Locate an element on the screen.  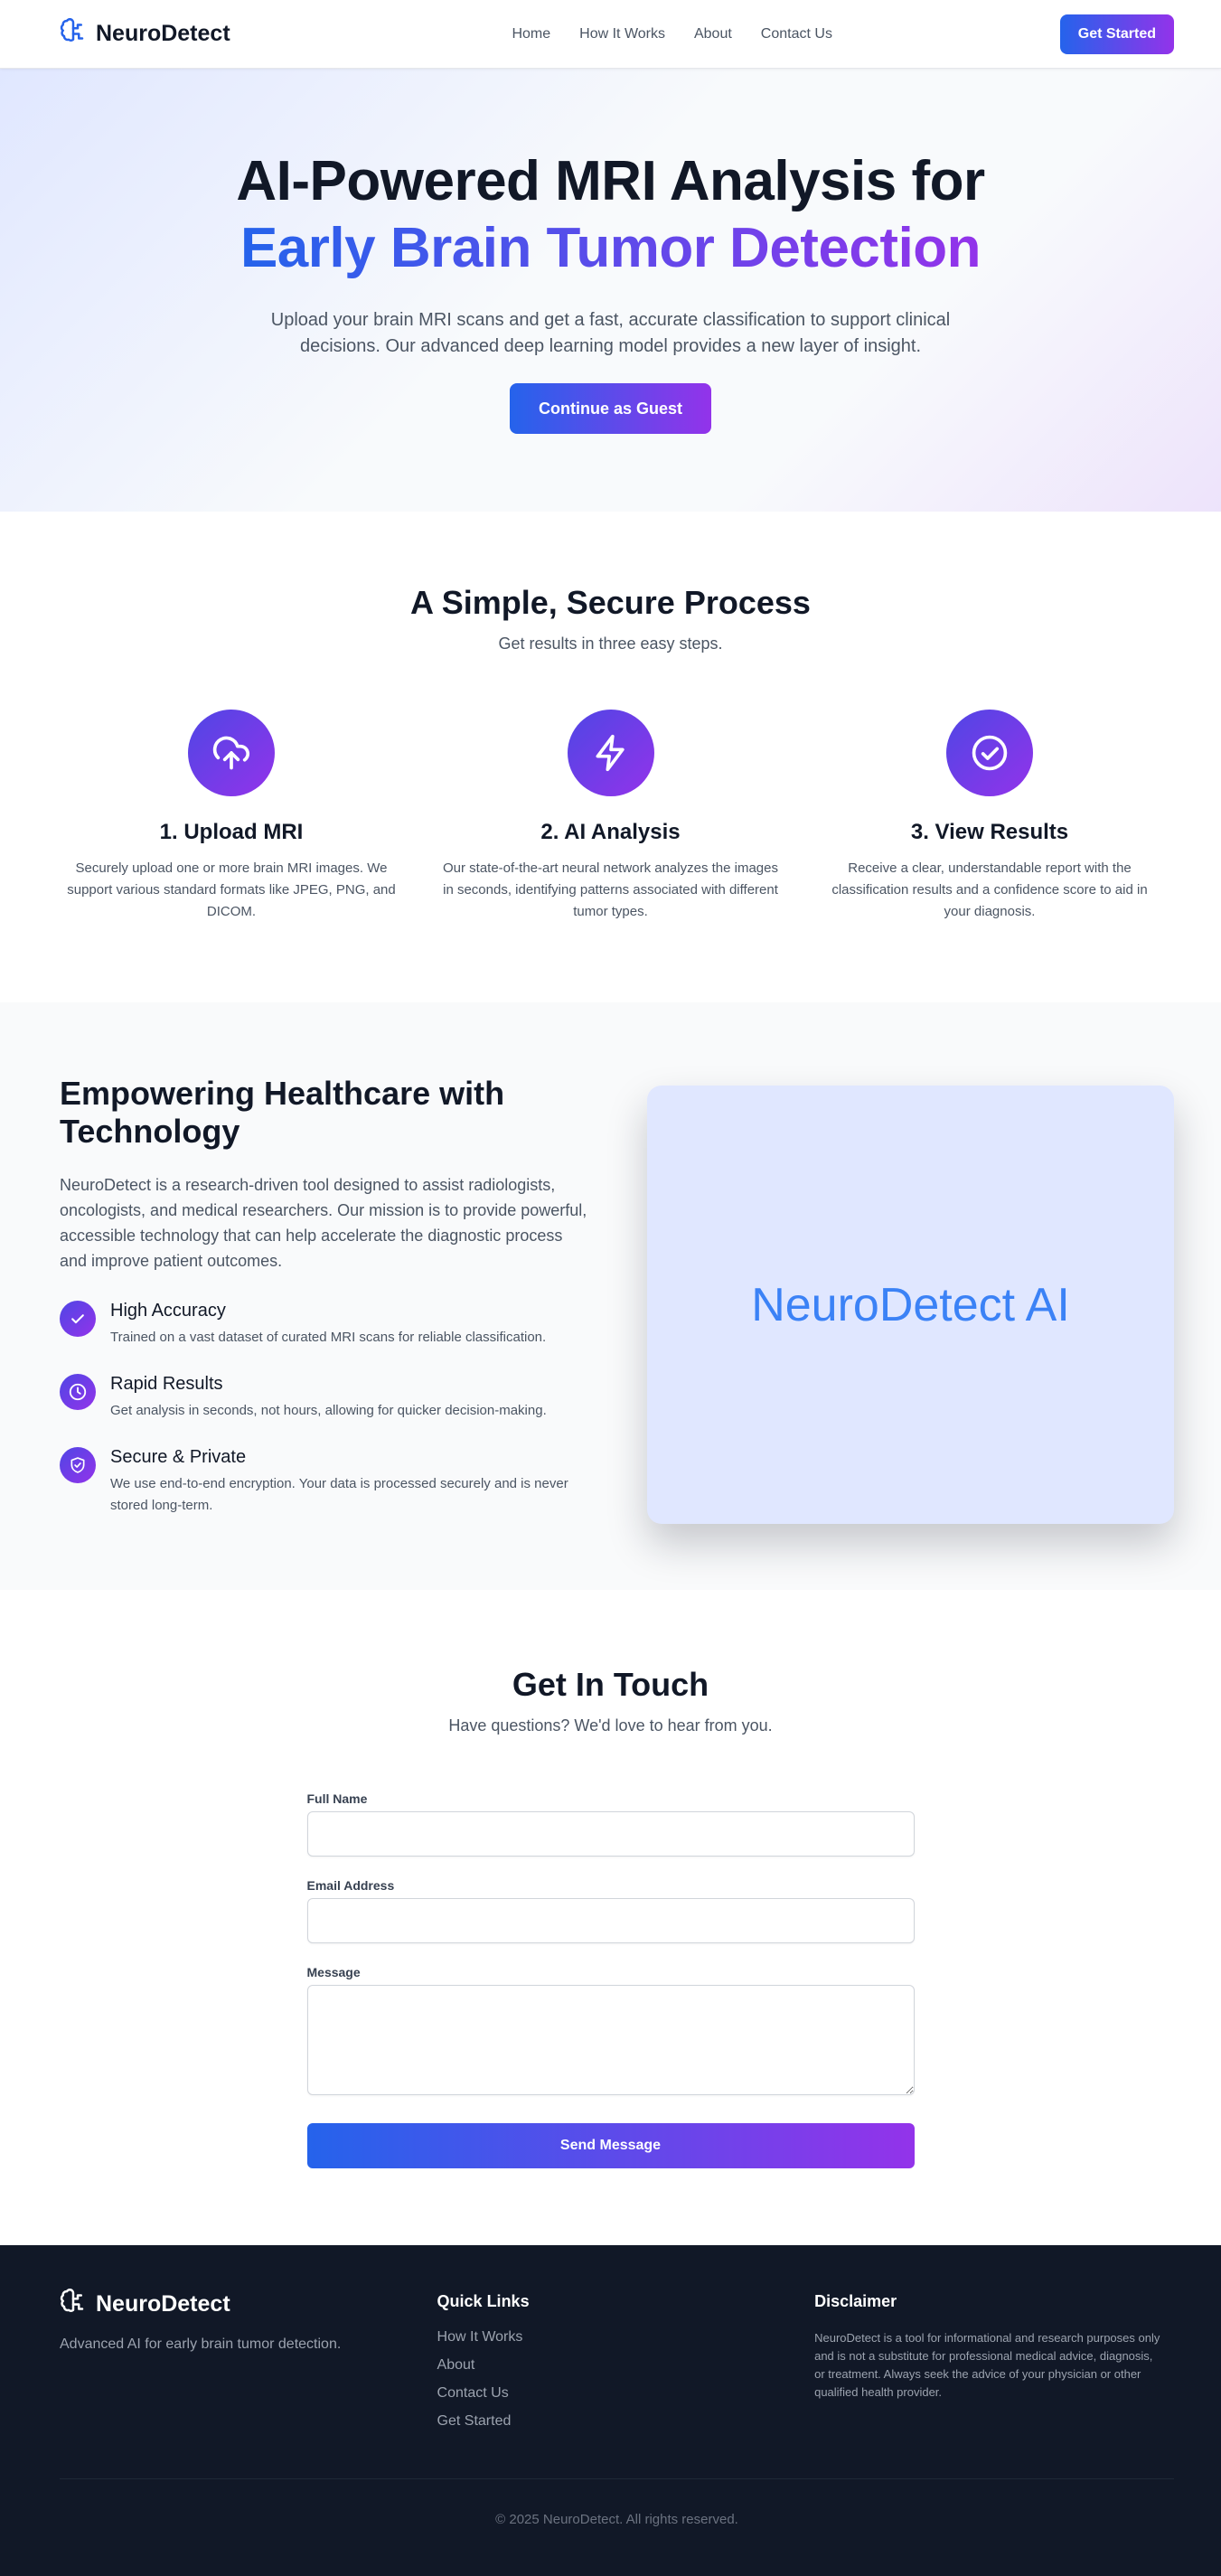
footer-link-about: About is located at coordinates (626, 2366).